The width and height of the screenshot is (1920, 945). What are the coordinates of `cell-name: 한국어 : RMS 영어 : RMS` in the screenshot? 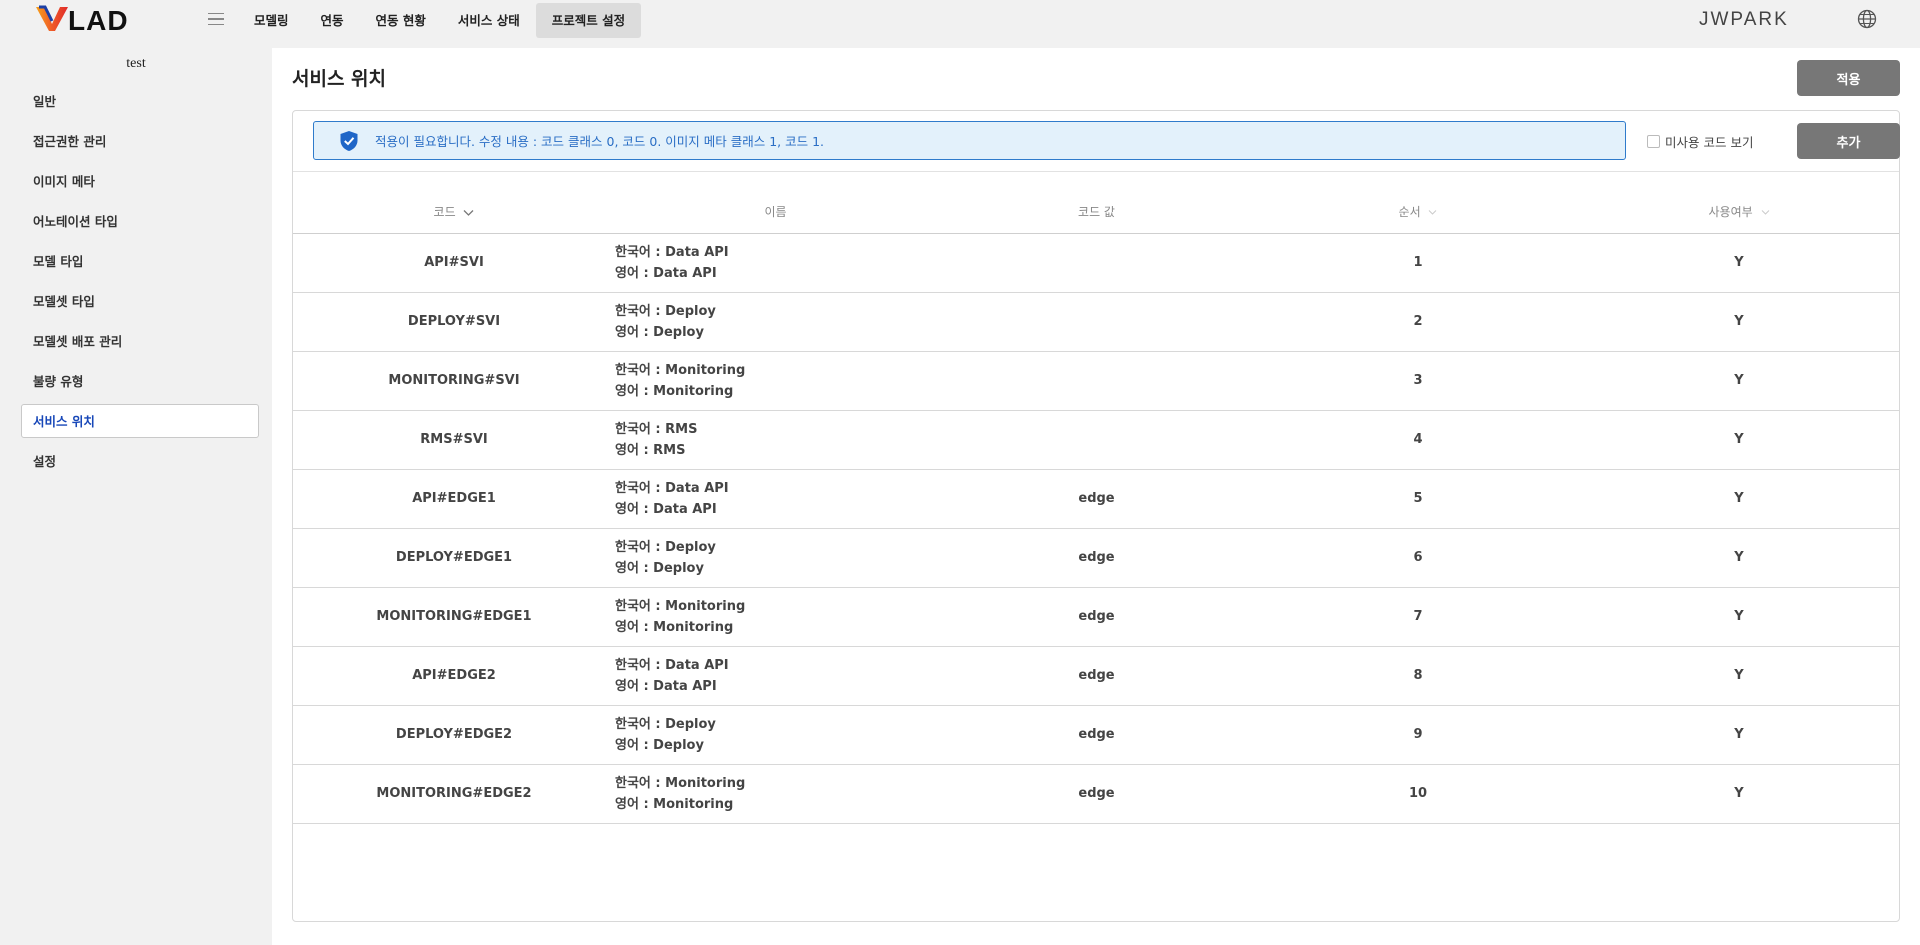 It's located at (775, 440).